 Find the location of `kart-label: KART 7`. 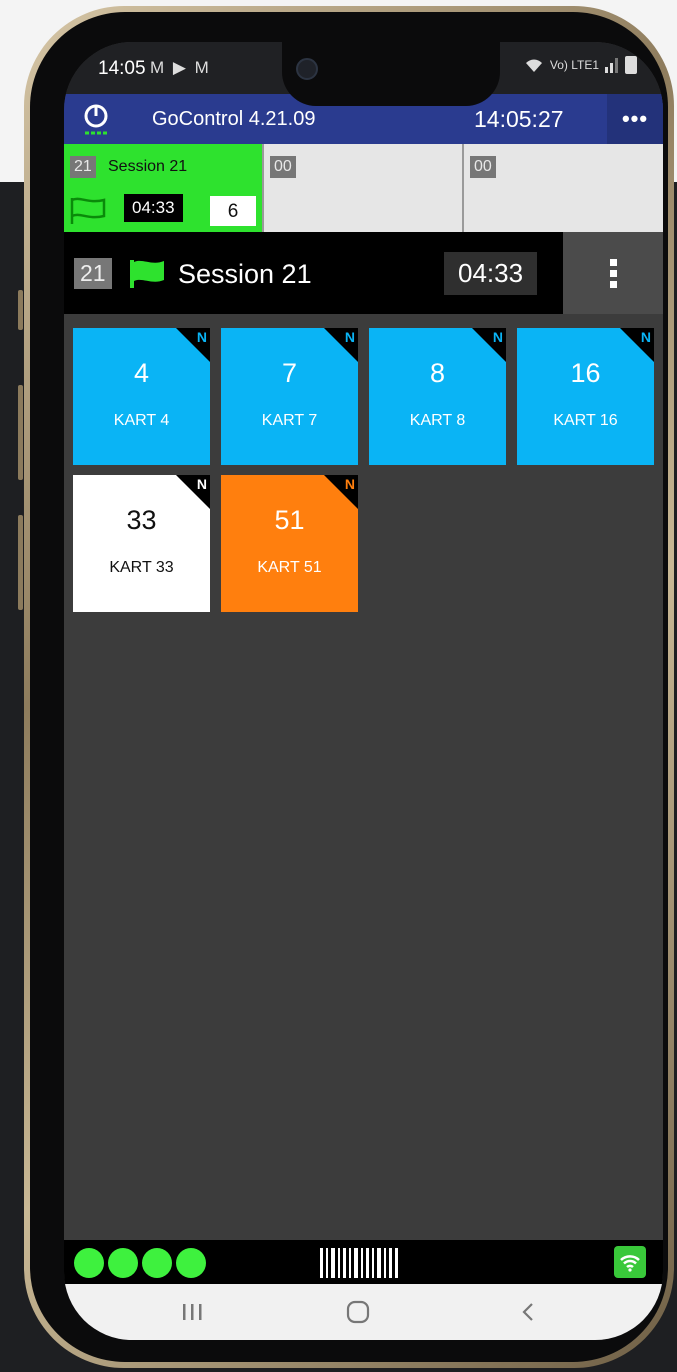

kart-label: KART 7 is located at coordinates (289, 420).